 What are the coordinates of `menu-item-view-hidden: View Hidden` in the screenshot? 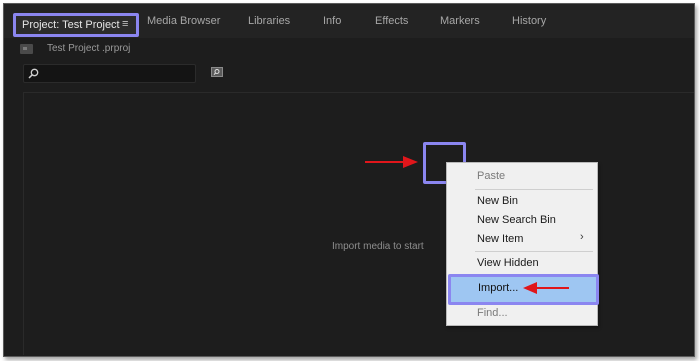 It's located at (508, 263).